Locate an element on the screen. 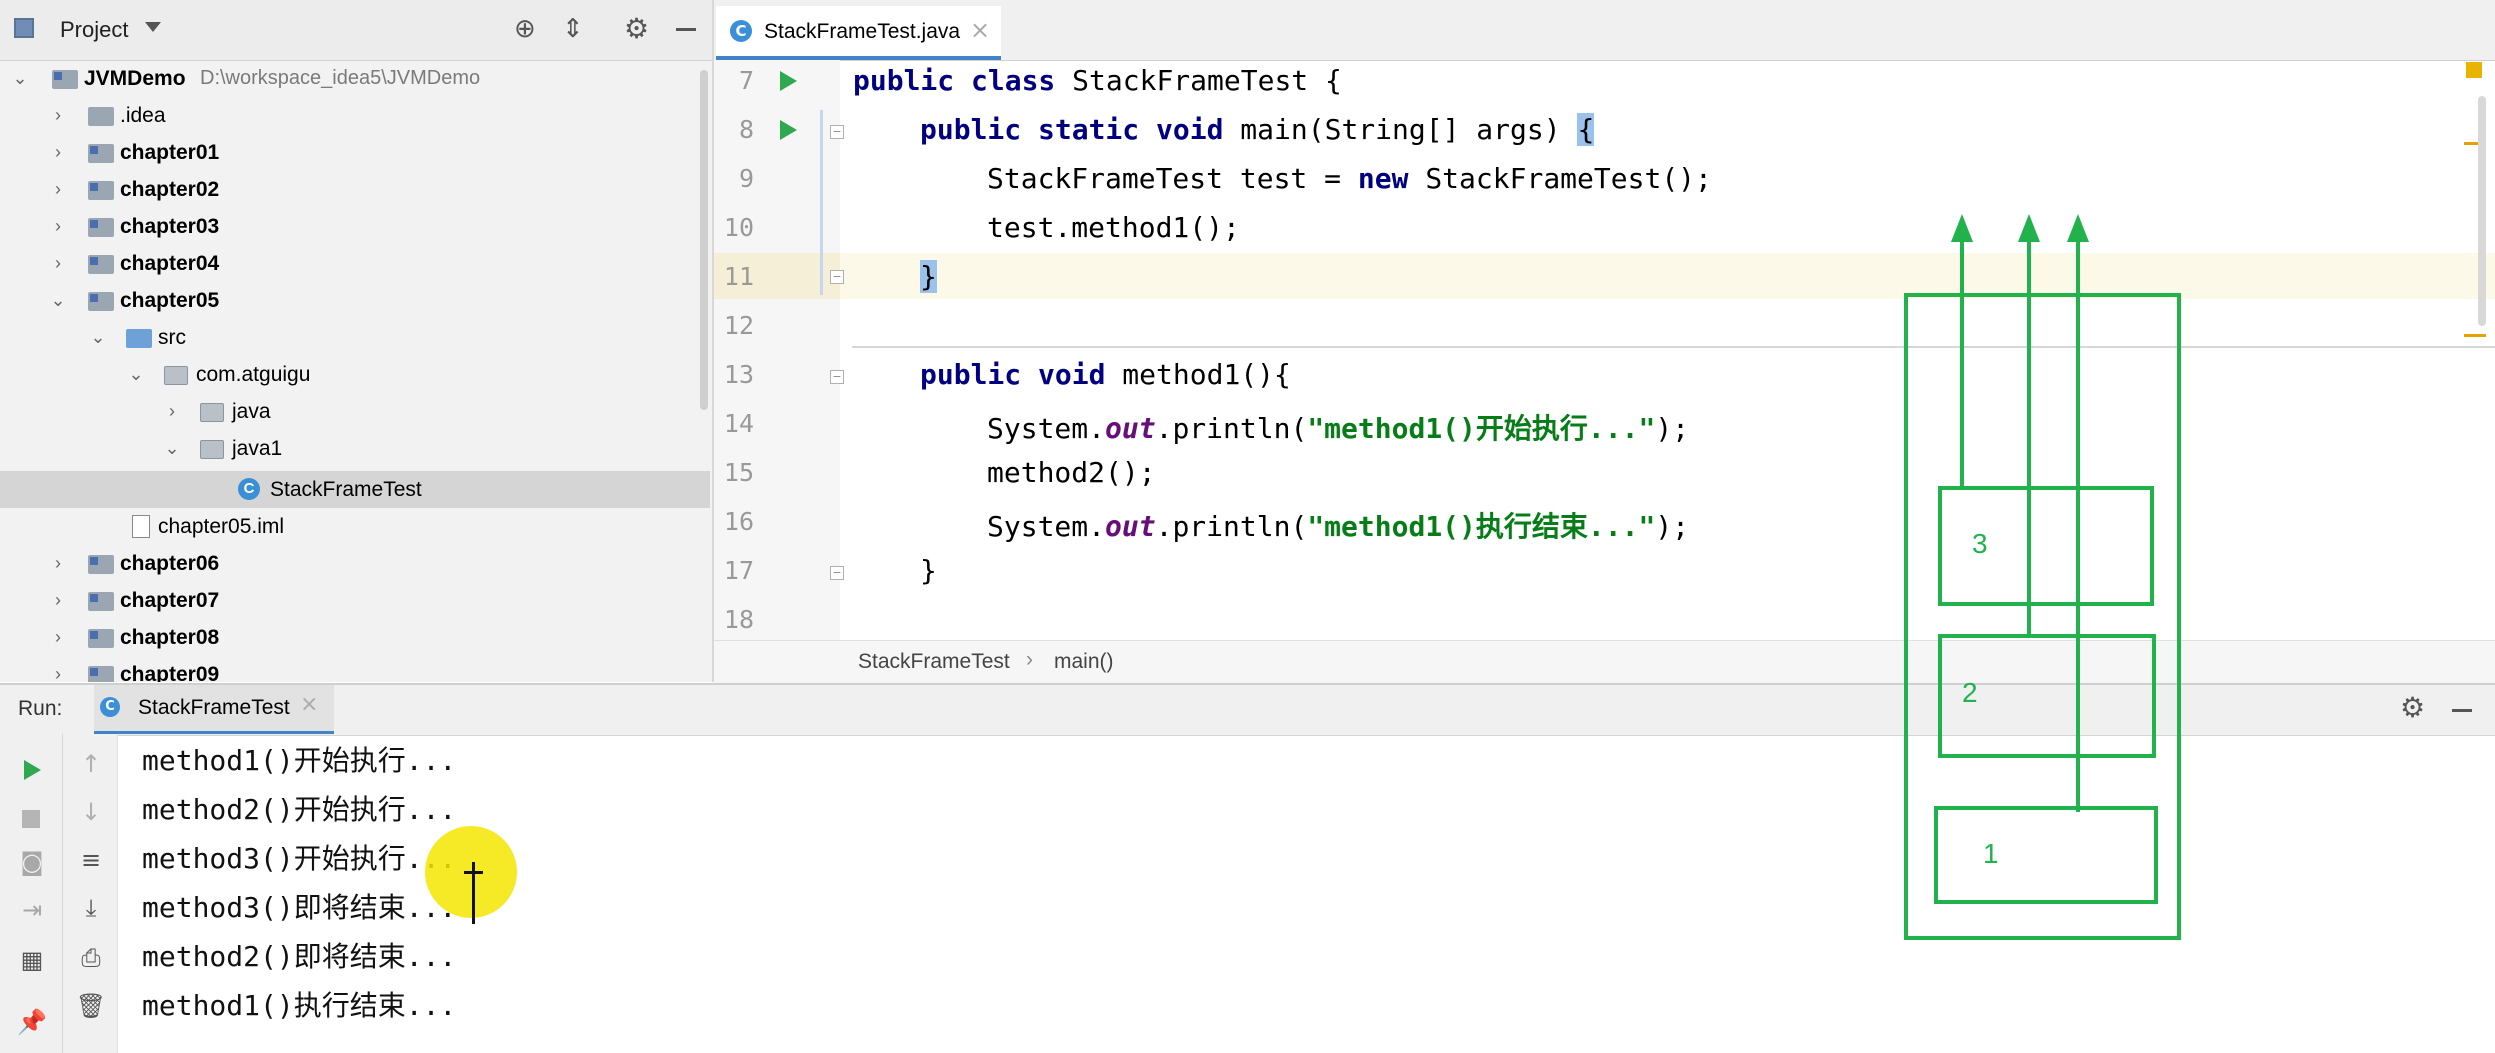 The height and width of the screenshot is (1053, 2495). frame-label-1: 1 is located at coordinates (1991, 853).